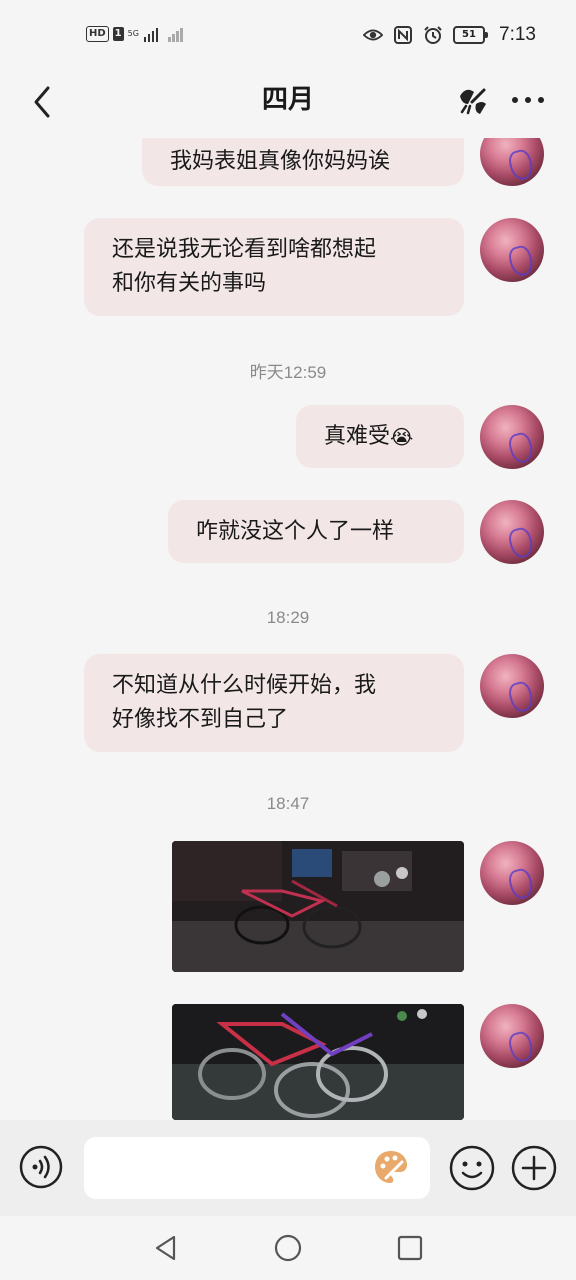 This screenshot has width=576, height=1280. What do you see at coordinates (295, 531) in the screenshot?
I see `message-text: 咋就没这个人了一样` at bounding box center [295, 531].